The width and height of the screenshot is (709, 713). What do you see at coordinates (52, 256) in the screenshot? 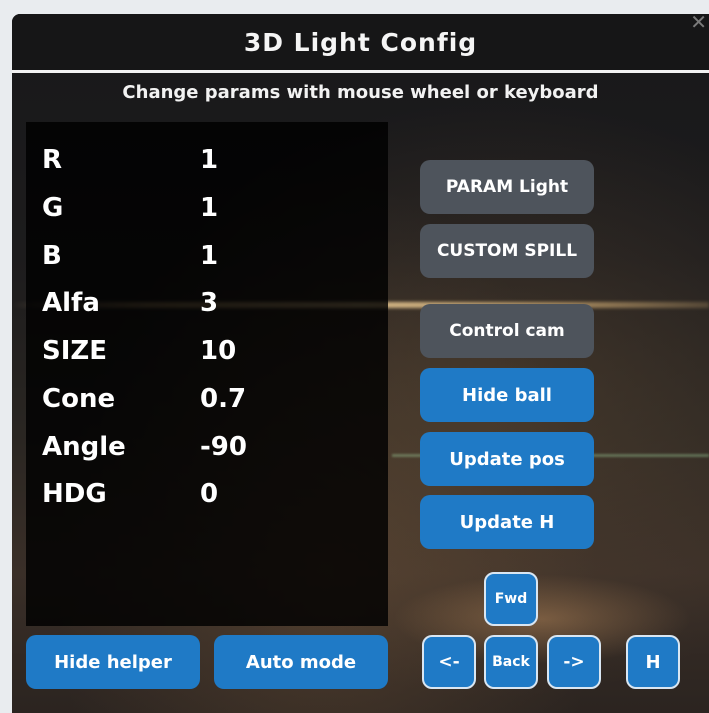
I see `param-label: B` at bounding box center [52, 256].